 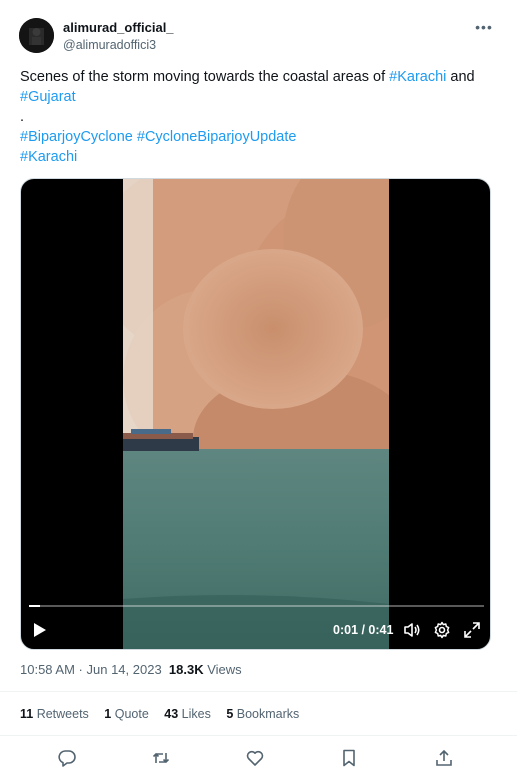 I want to click on quotes-stat: 1 Quote, so click(x=126, y=714).